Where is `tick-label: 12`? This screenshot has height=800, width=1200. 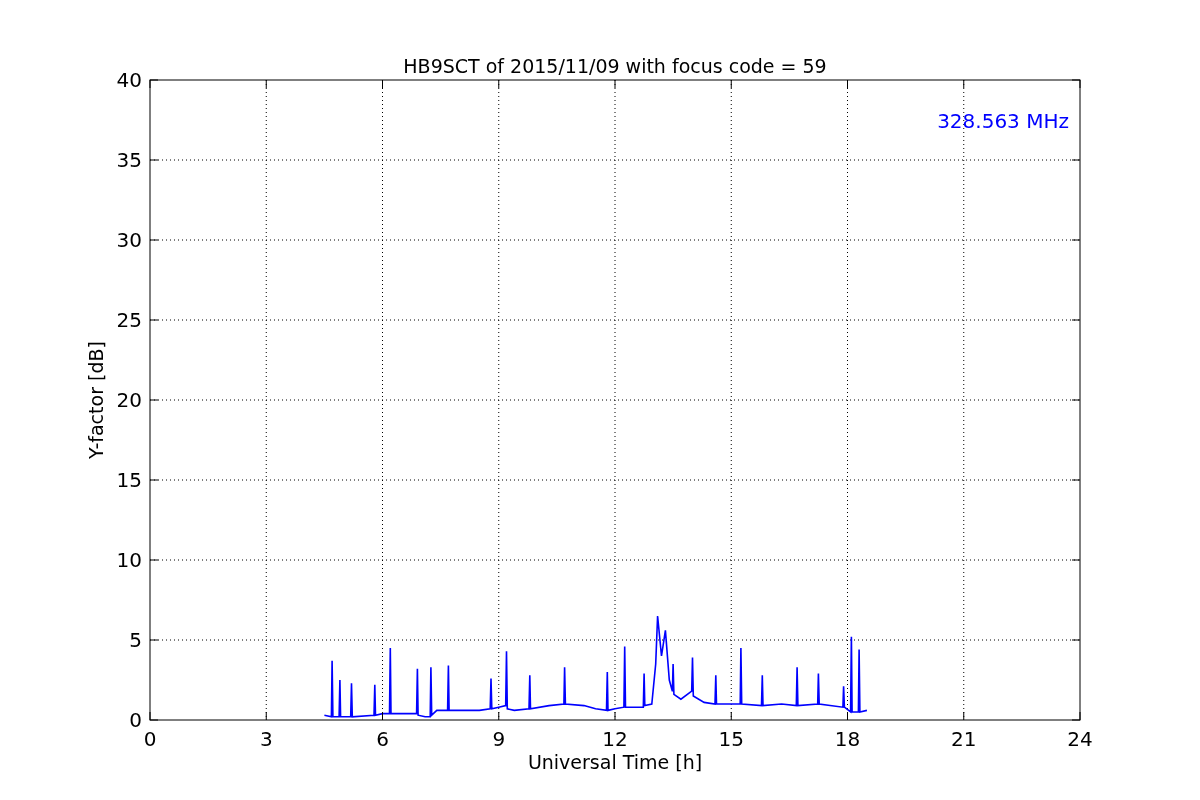 tick-label: 12 is located at coordinates (615, 739).